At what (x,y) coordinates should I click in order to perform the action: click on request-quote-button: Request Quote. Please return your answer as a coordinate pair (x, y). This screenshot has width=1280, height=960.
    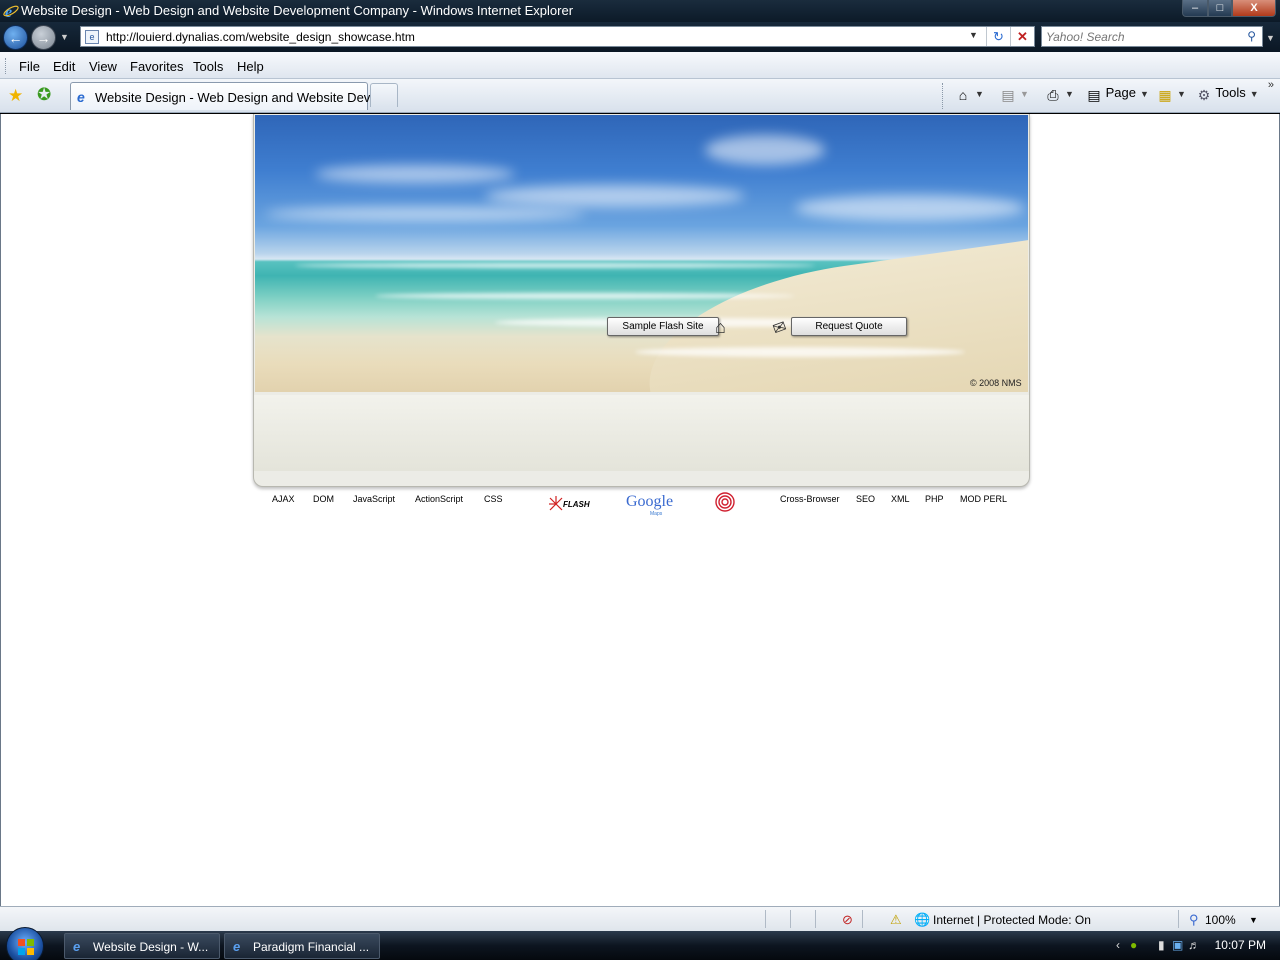
    Looking at the image, I should click on (849, 326).